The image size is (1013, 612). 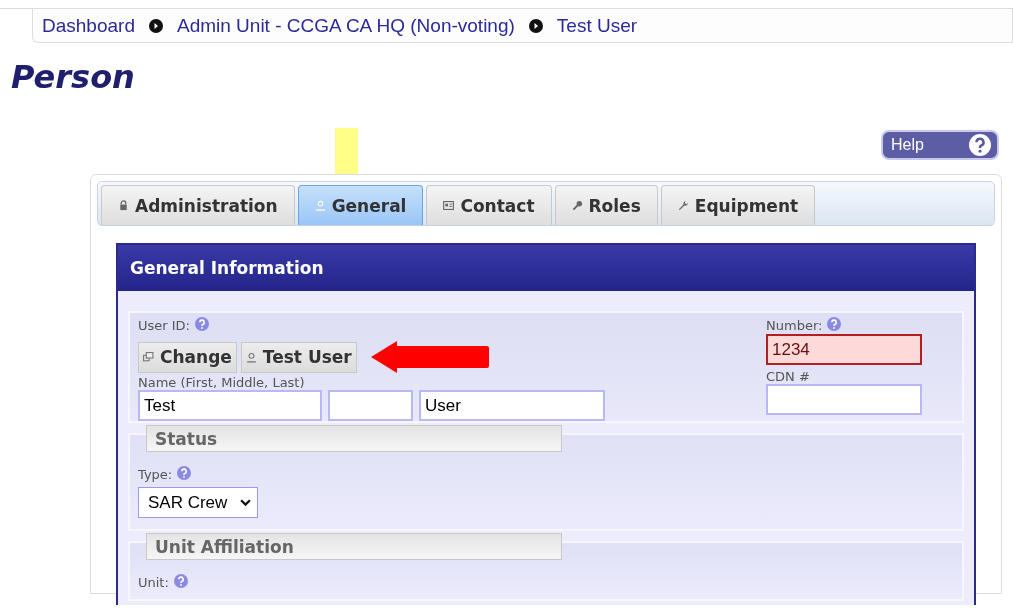 I want to click on field-label: User ID:, so click(x=164, y=325).